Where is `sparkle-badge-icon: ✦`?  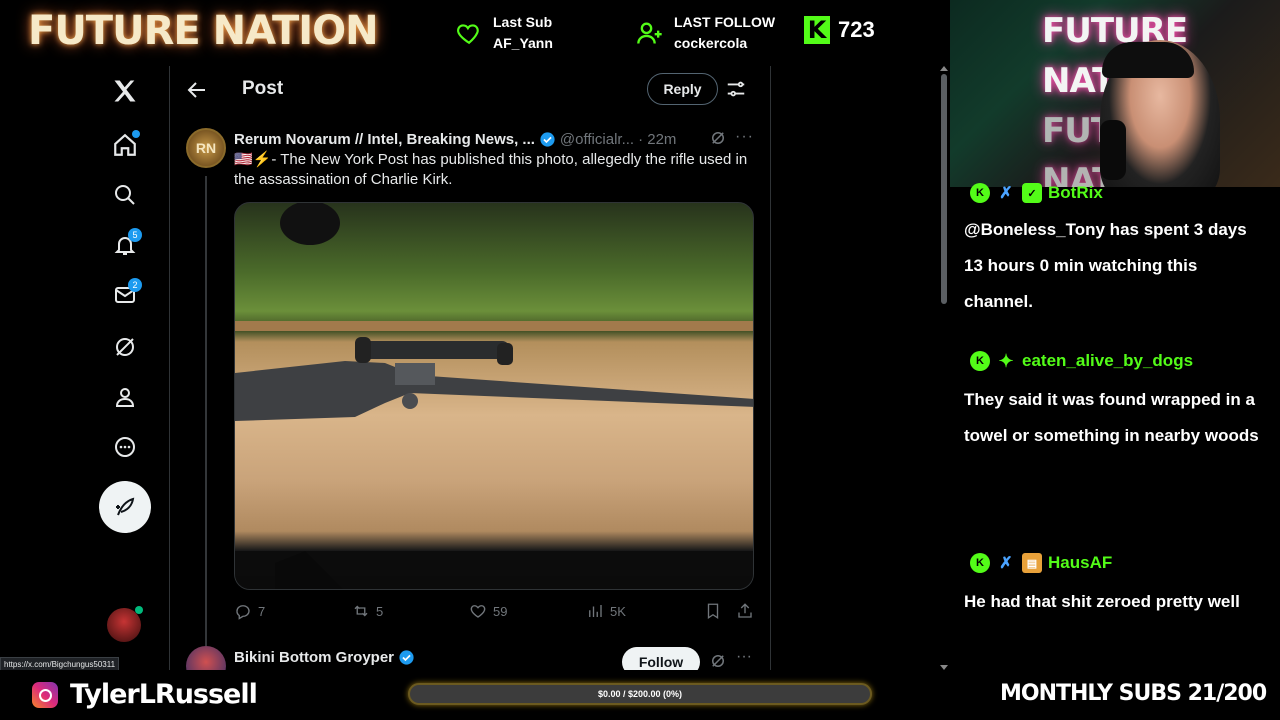 sparkle-badge-icon: ✦ is located at coordinates (1006, 360).